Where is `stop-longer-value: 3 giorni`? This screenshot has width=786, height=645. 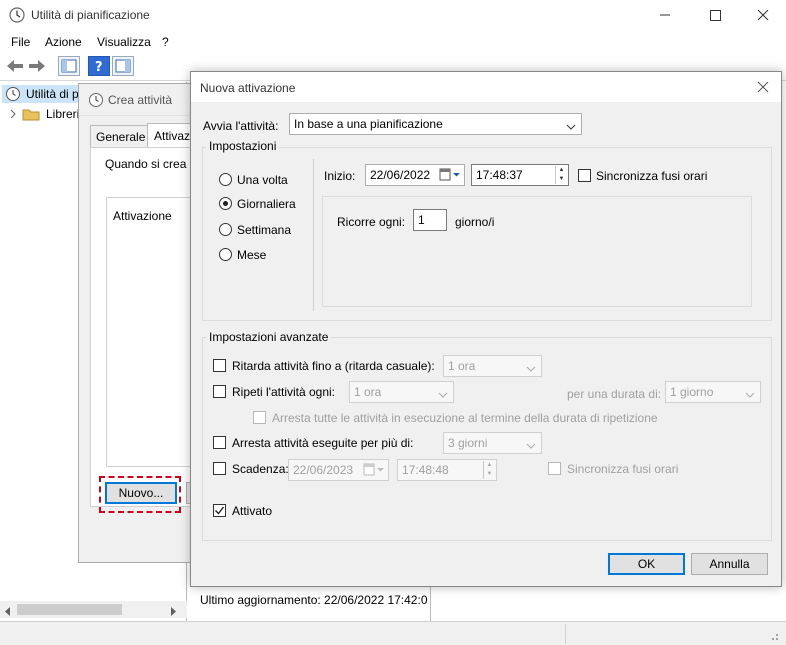 stop-longer-value: 3 giorni is located at coordinates (468, 443).